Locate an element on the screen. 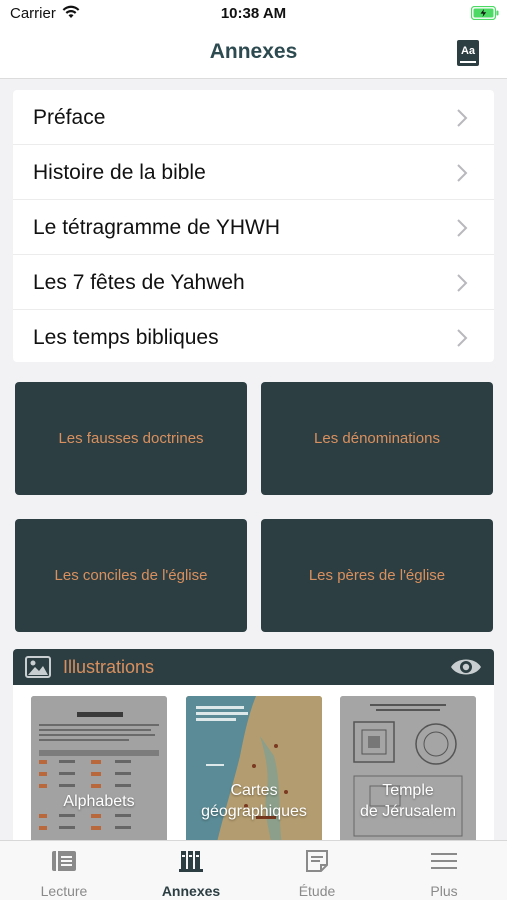 This screenshot has height=900, width=507. tile-label: Les conciles de l'église is located at coordinates (131, 575).